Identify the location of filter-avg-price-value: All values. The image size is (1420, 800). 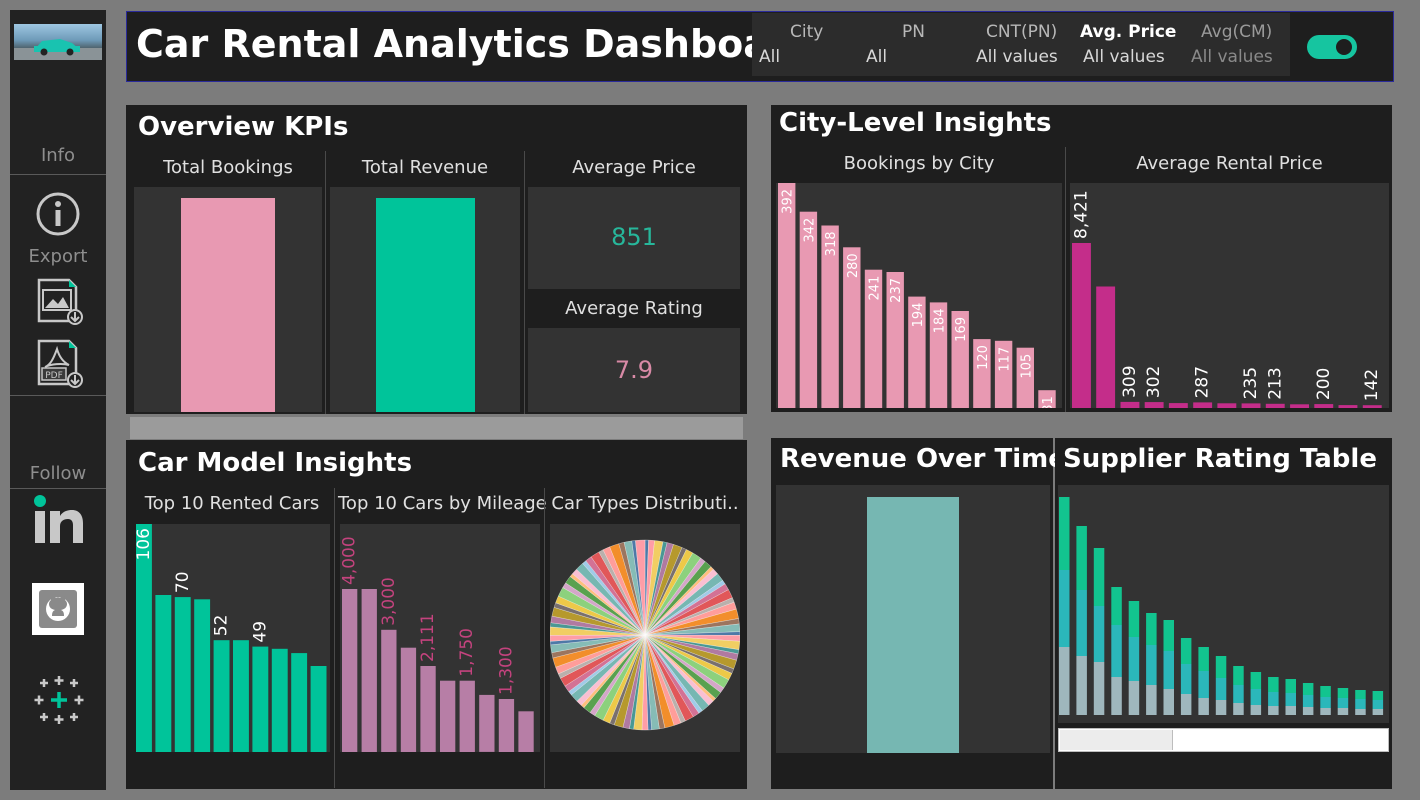
(1124, 57).